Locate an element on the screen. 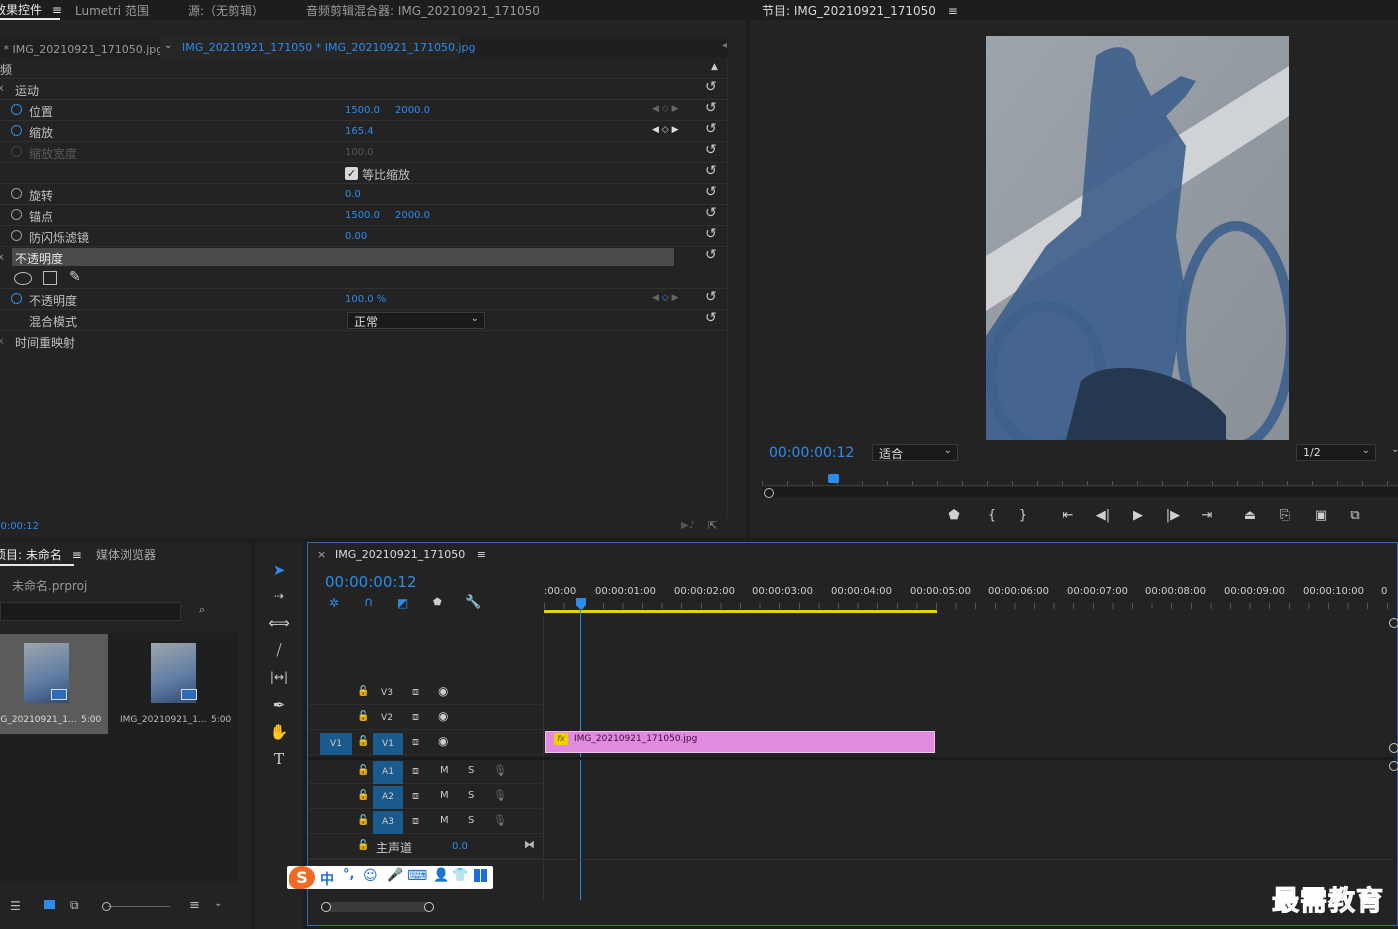 The width and height of the screenshot is (1398, 929). hand-tool-icon: ✋ is located at coordinates (279, 732).